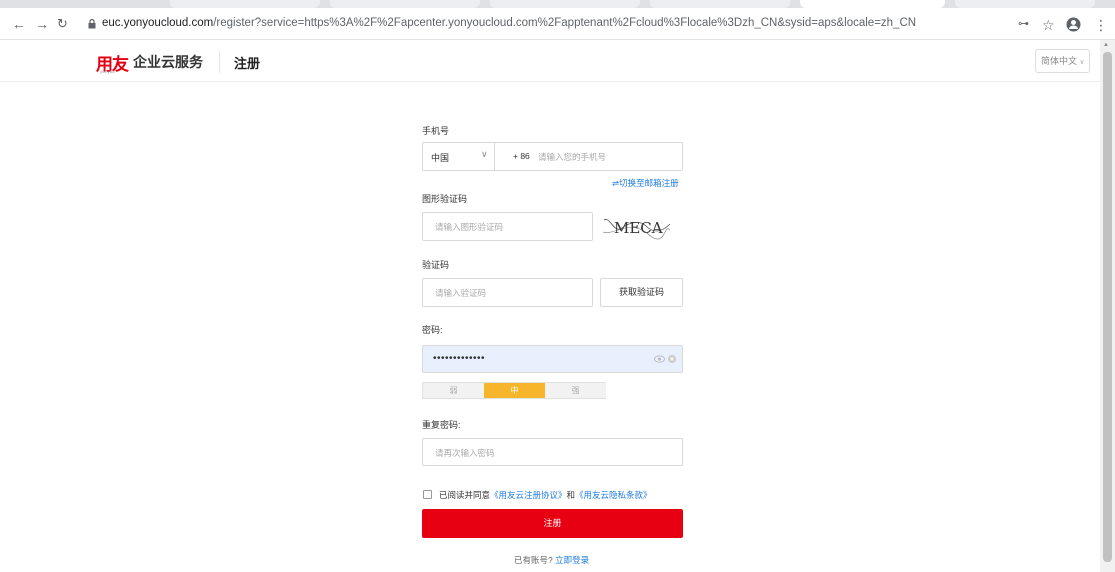 The image size is (1115, 572). What do you see at coordinates (436, 131) in the screenshot?
I see `phone-label: 手机号` at bounding box center [436, 131].